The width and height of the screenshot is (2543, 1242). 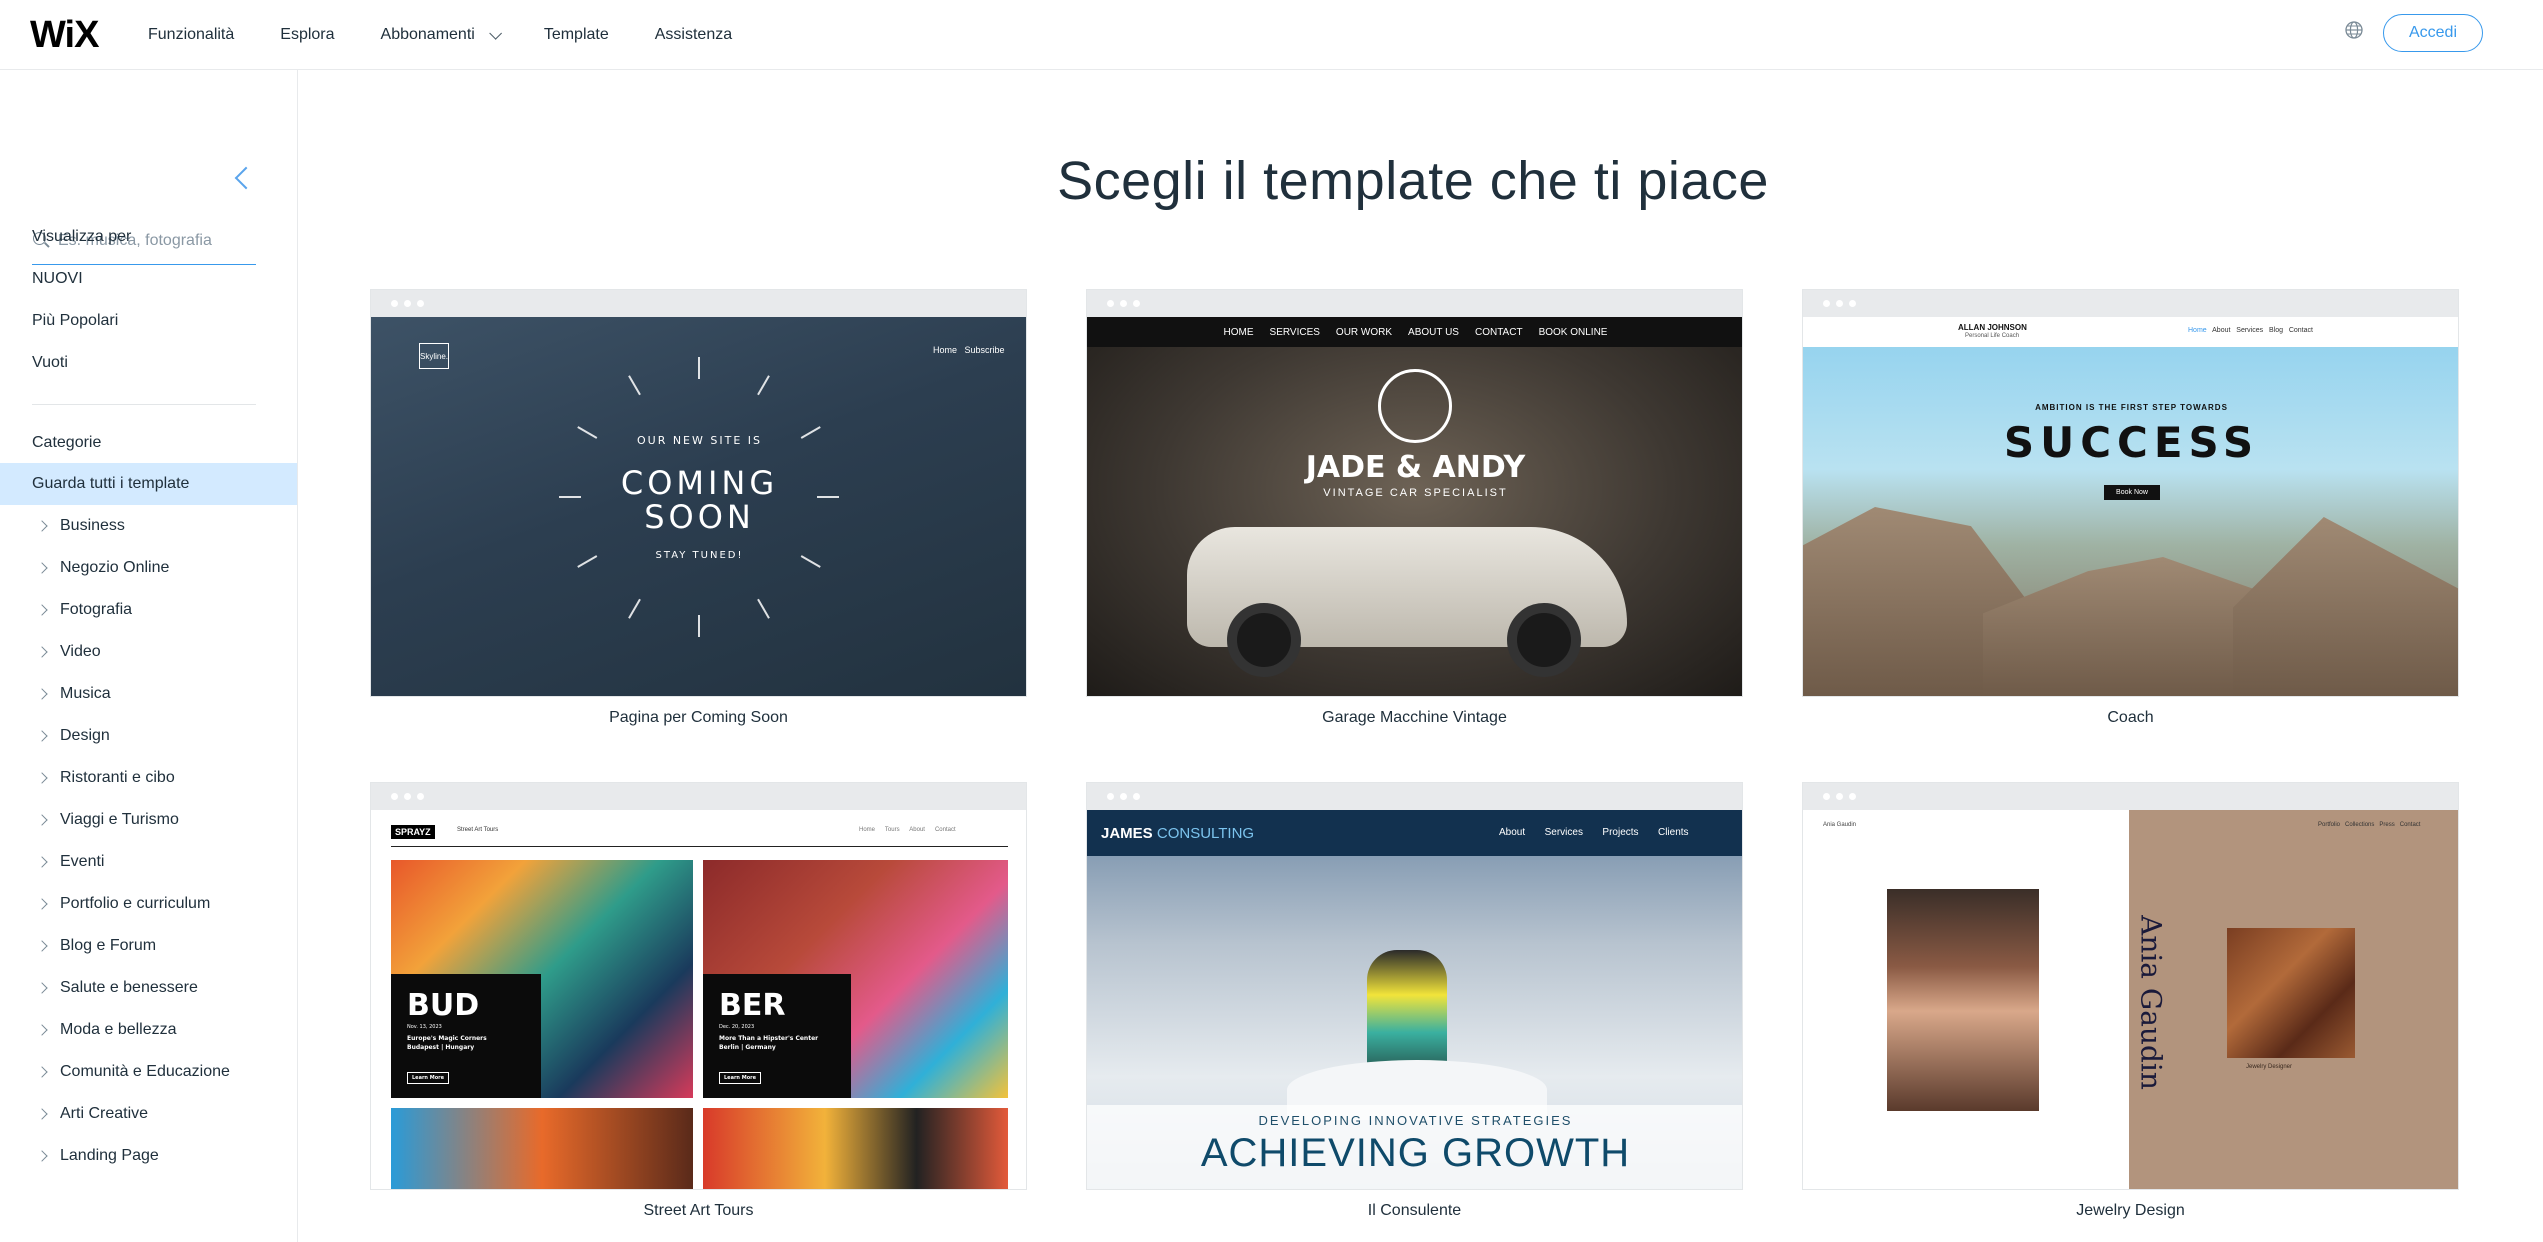 What do you see at coordinates (434, 356) in the screenshot?
I see `thumb-logo: Skyline.` at bounding box center [434, 356].